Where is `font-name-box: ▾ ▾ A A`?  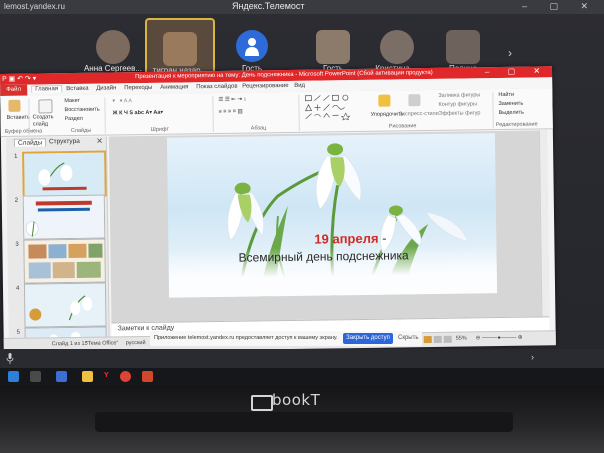
font-name-box: ▾ ▾ A A is located at coordinates (122, 101).